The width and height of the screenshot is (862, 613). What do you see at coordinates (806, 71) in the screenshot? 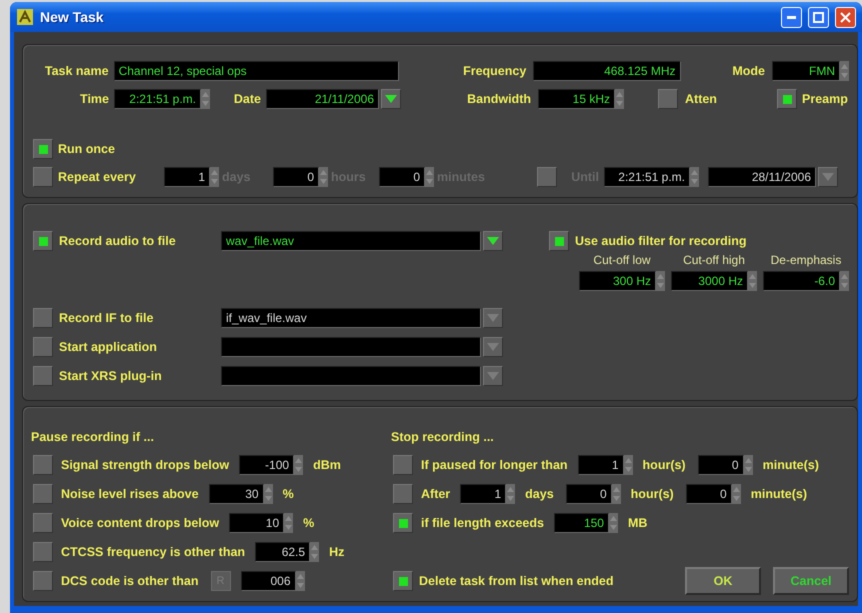
I see `text-field: FMN` at bounding box center [806, 71].